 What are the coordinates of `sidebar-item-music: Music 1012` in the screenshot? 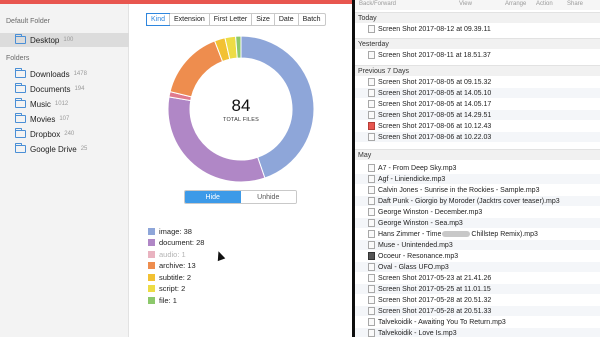 It's located at (64, 104).